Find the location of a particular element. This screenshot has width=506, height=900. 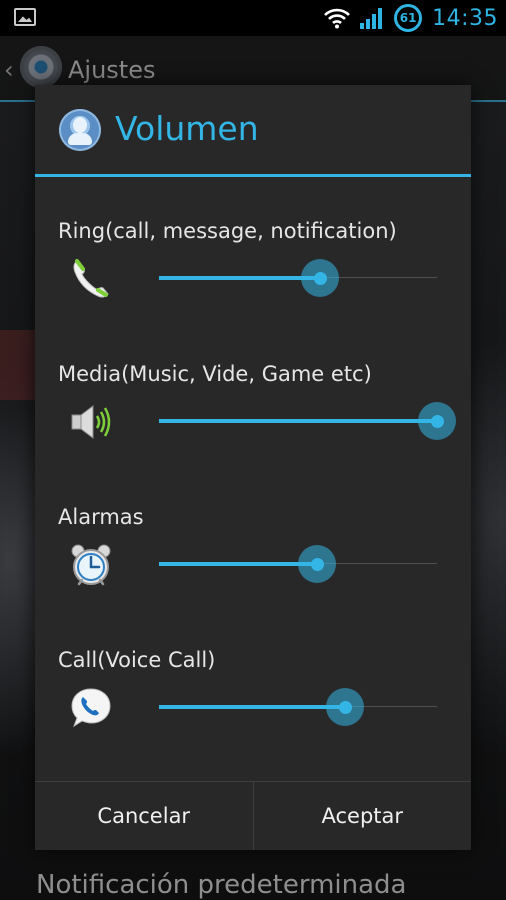

accept-button: Aceptar is located at coordinates (362, 816).